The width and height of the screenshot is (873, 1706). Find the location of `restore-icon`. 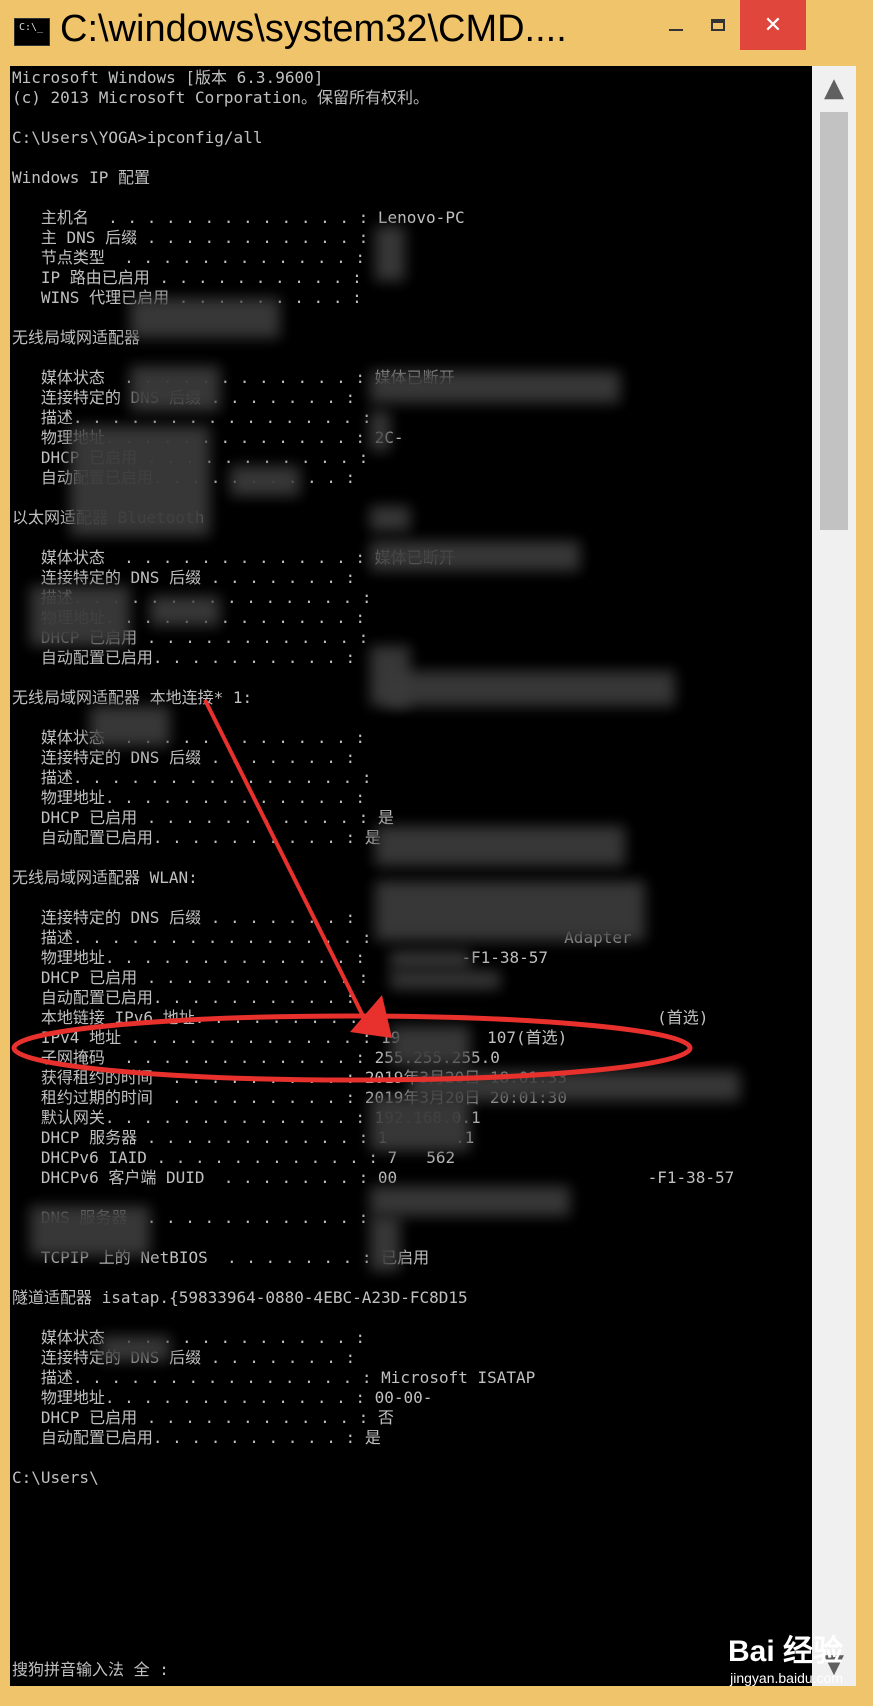

restore-icon is located at coordinates (718, 25).